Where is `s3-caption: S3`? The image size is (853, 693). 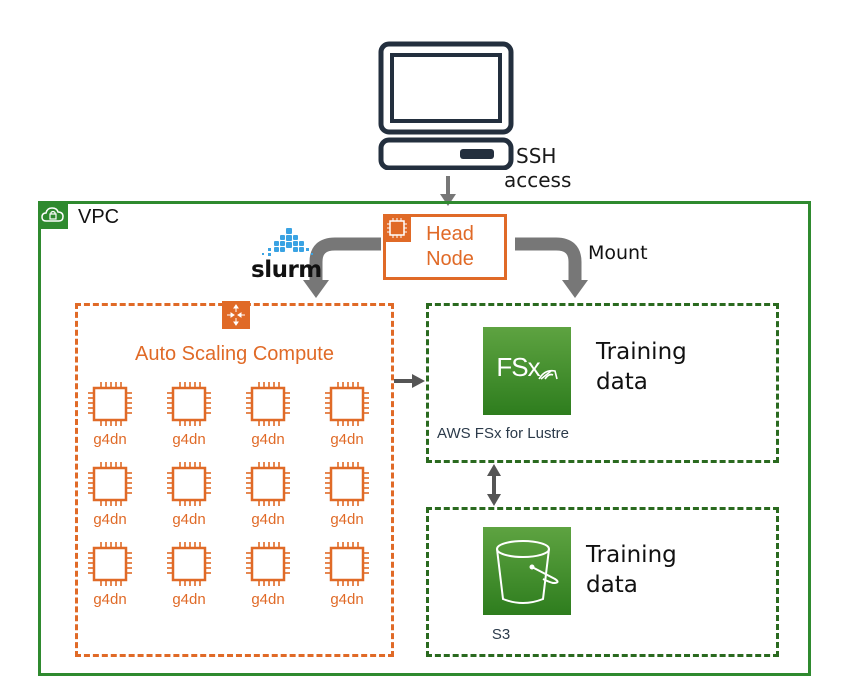 s3-caption: S3 is located at coordinates (501, 634).